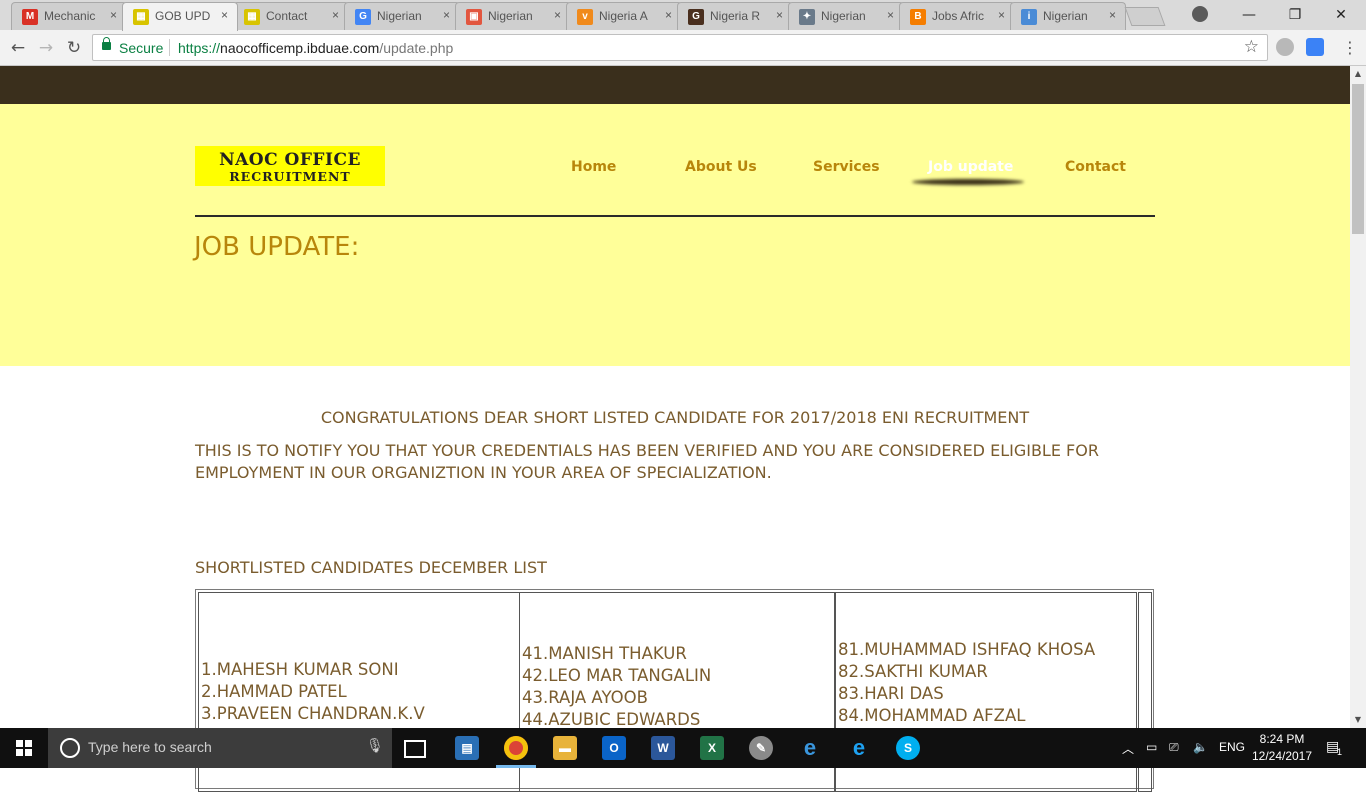 The image size is (1366, 792). Describe the element at coordinates (721, 167) in the screenshot. I see `nav-about-us: About Us` at that location.